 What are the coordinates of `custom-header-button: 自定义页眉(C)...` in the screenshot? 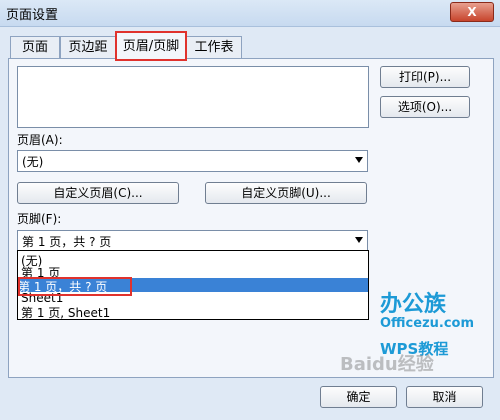 It's located at (98, 193).